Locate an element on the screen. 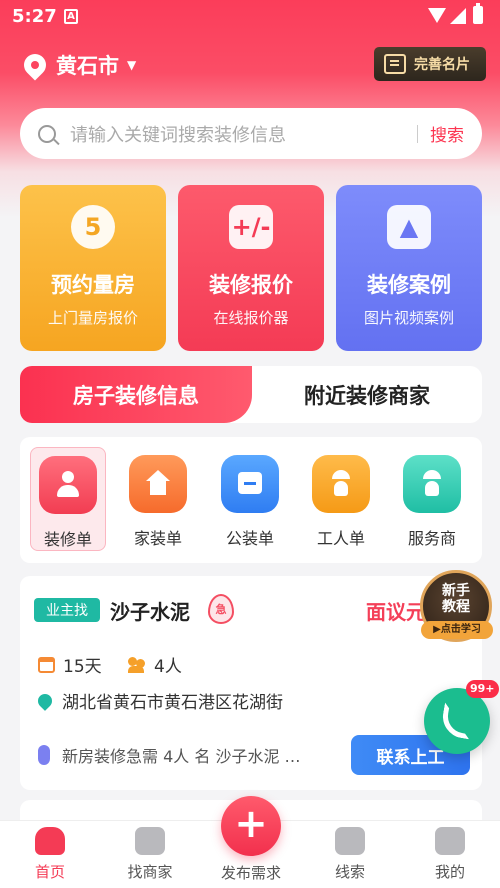 The width and height of the screenshot is (500, 888). category-bar: 装修单 家装单 公装单 工人单 服务商 is located at coordinates (251, 500).